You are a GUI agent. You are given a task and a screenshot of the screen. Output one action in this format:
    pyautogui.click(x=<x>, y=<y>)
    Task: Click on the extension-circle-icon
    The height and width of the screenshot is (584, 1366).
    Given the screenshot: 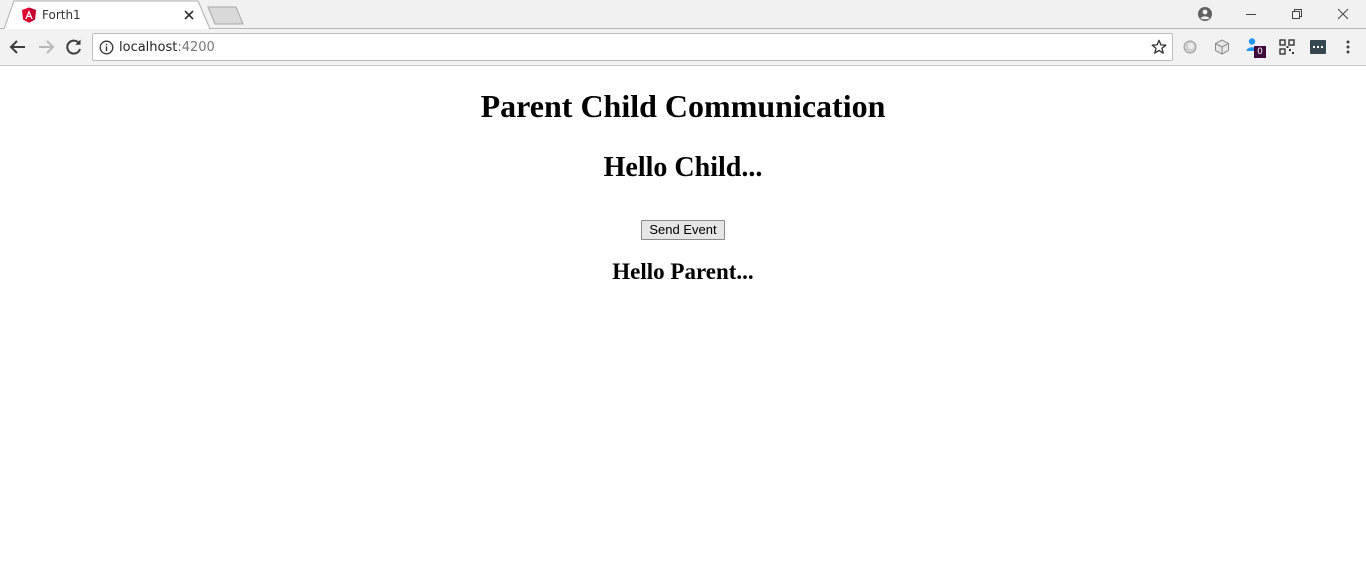 What is the action you would take?
    pyautogui.click(x=1190, y=47)
    